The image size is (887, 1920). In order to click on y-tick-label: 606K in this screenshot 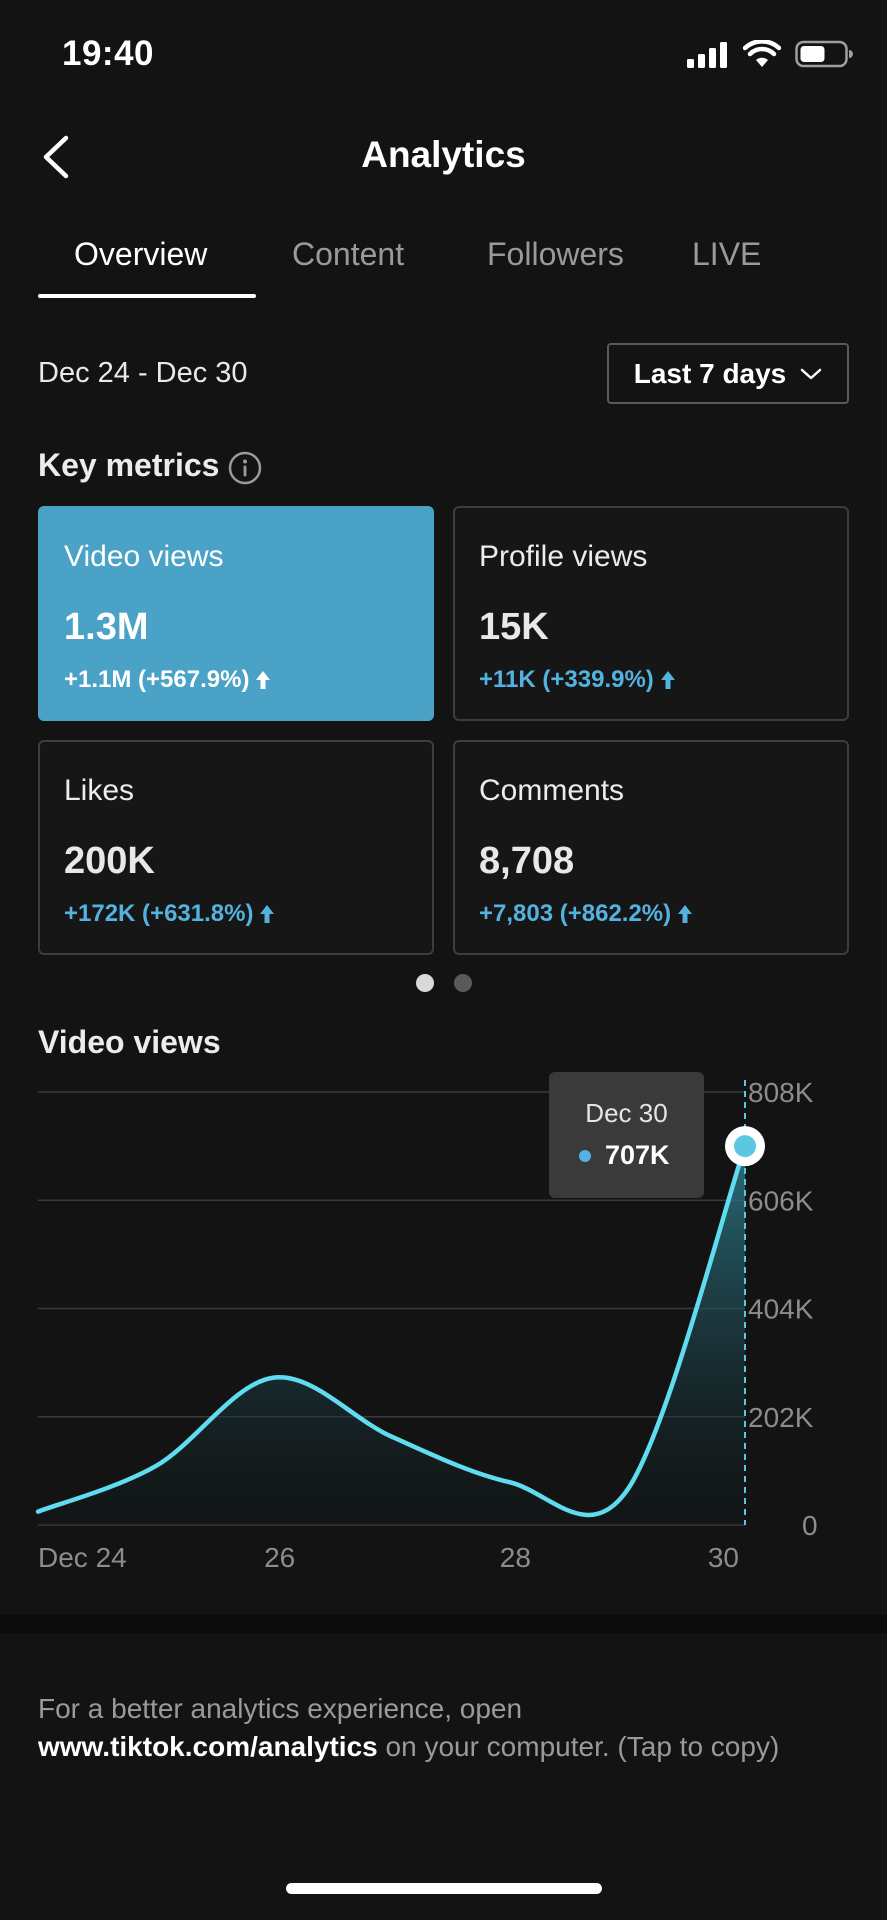, I will do `click(781, 1200)`.